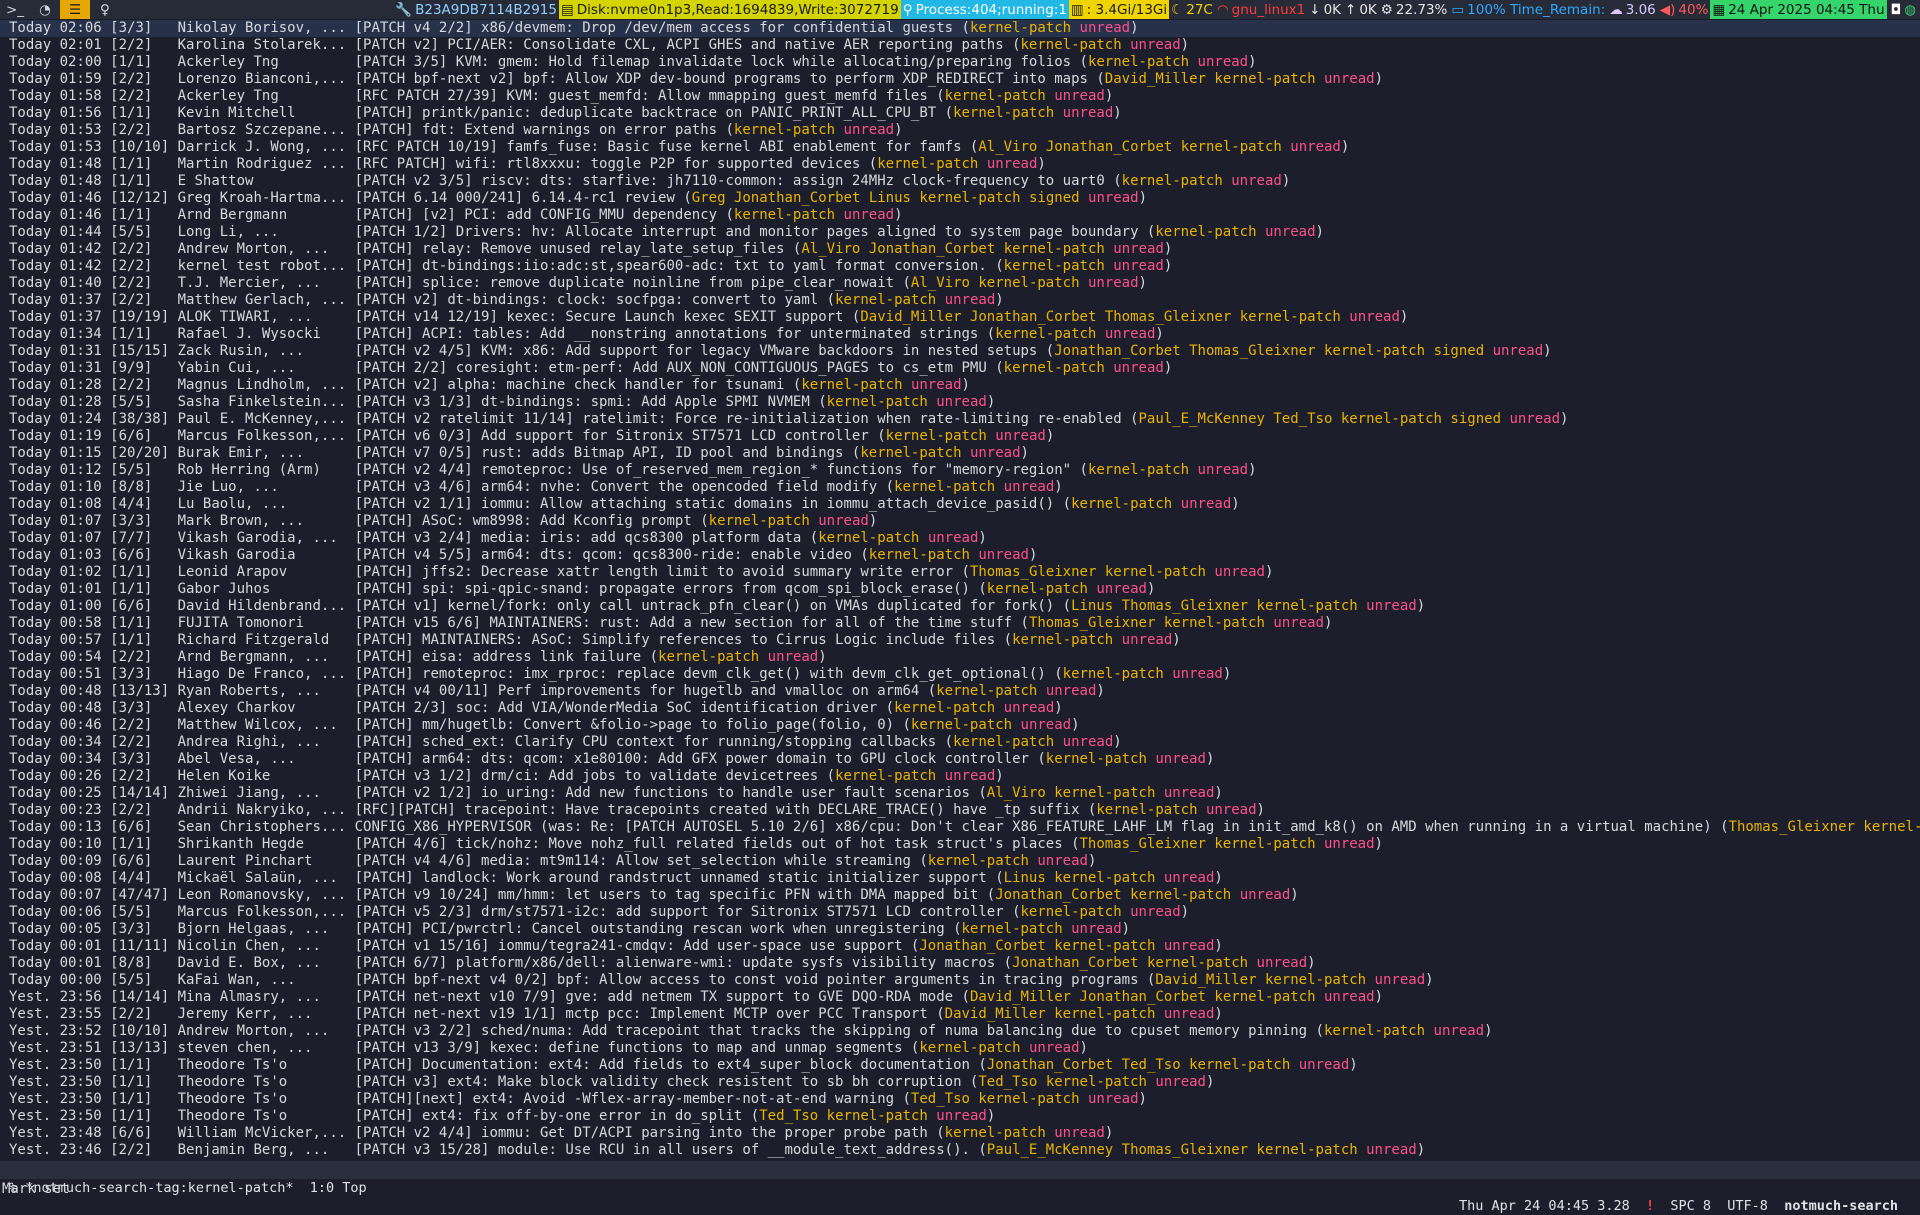 This screenshot has height=1215, width=1920. I want to click on major-mode: notmuch-search, so click(1841, 1206).